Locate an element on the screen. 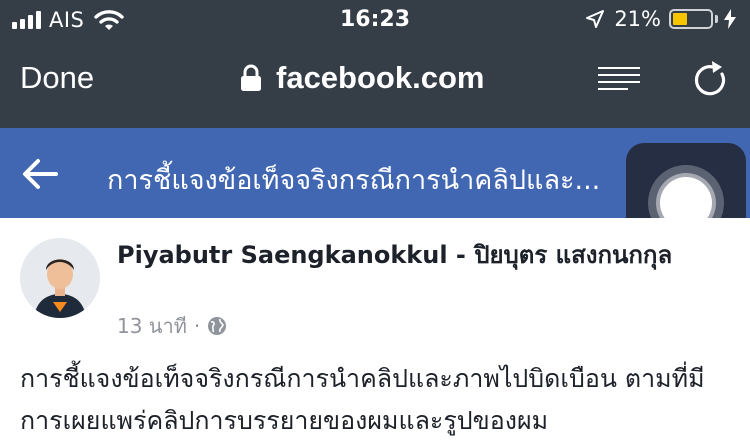  battery-percent: 21% is located at coordinates (637, 19).